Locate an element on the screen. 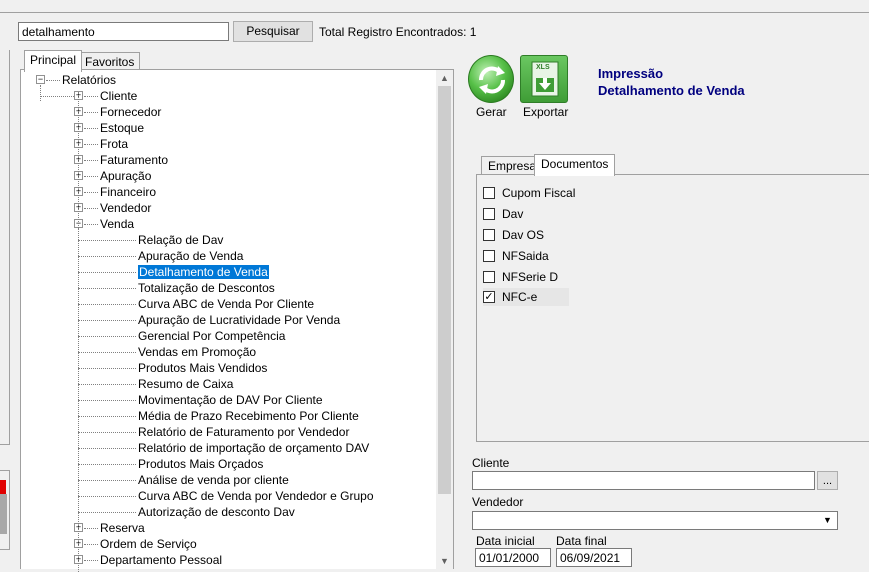 This screenshot has width=869, height=572. tree-item: Apuração de Venda is located at coordinates (190, 256).